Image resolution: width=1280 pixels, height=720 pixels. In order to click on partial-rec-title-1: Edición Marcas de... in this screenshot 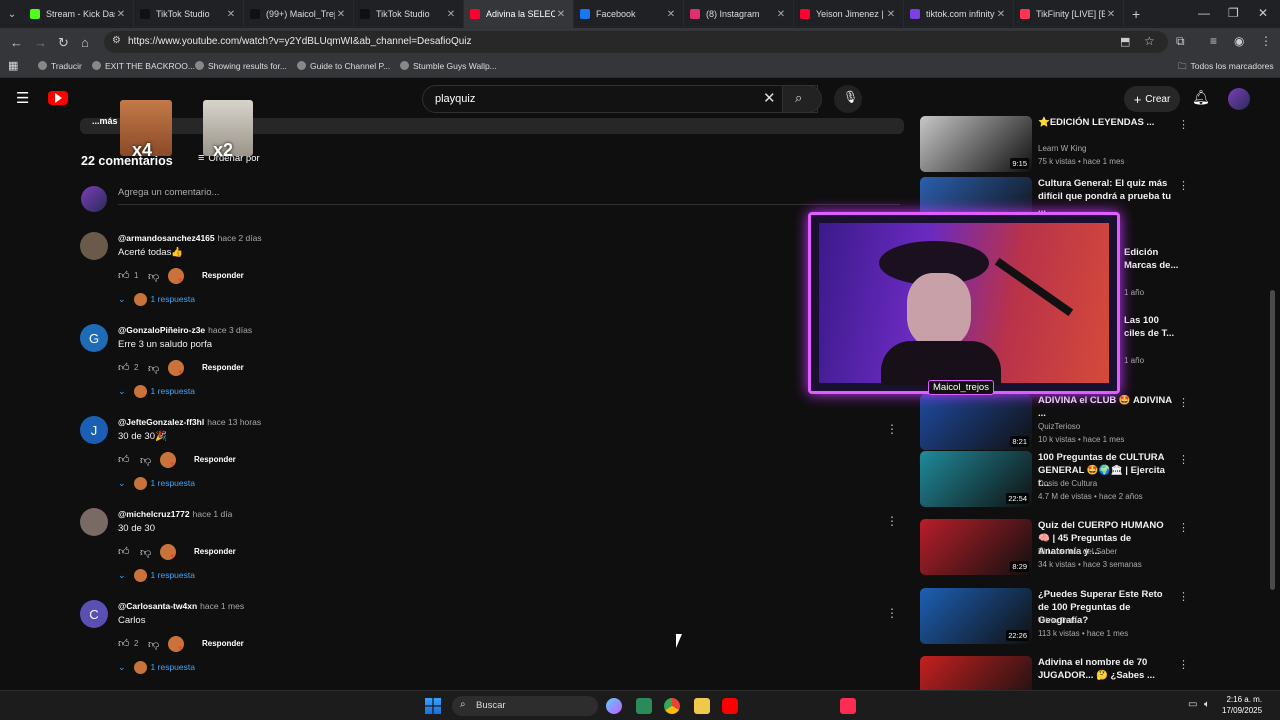, I will do `click(1152, 259)`.